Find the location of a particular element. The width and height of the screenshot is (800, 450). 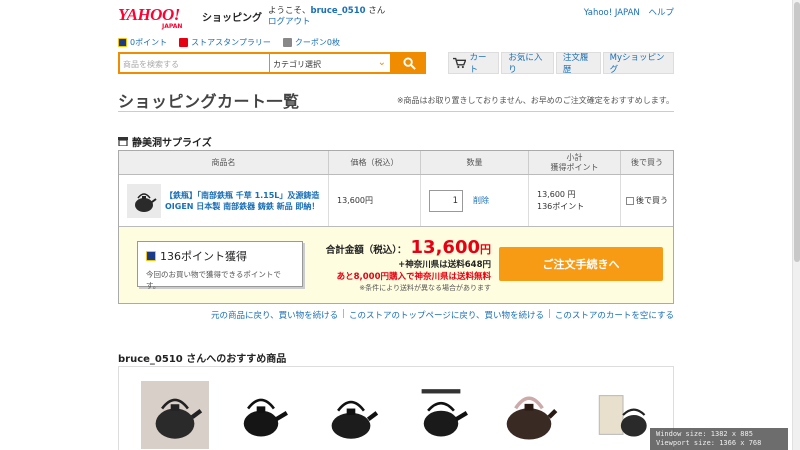

product-image is located at coordinates (144, 200).